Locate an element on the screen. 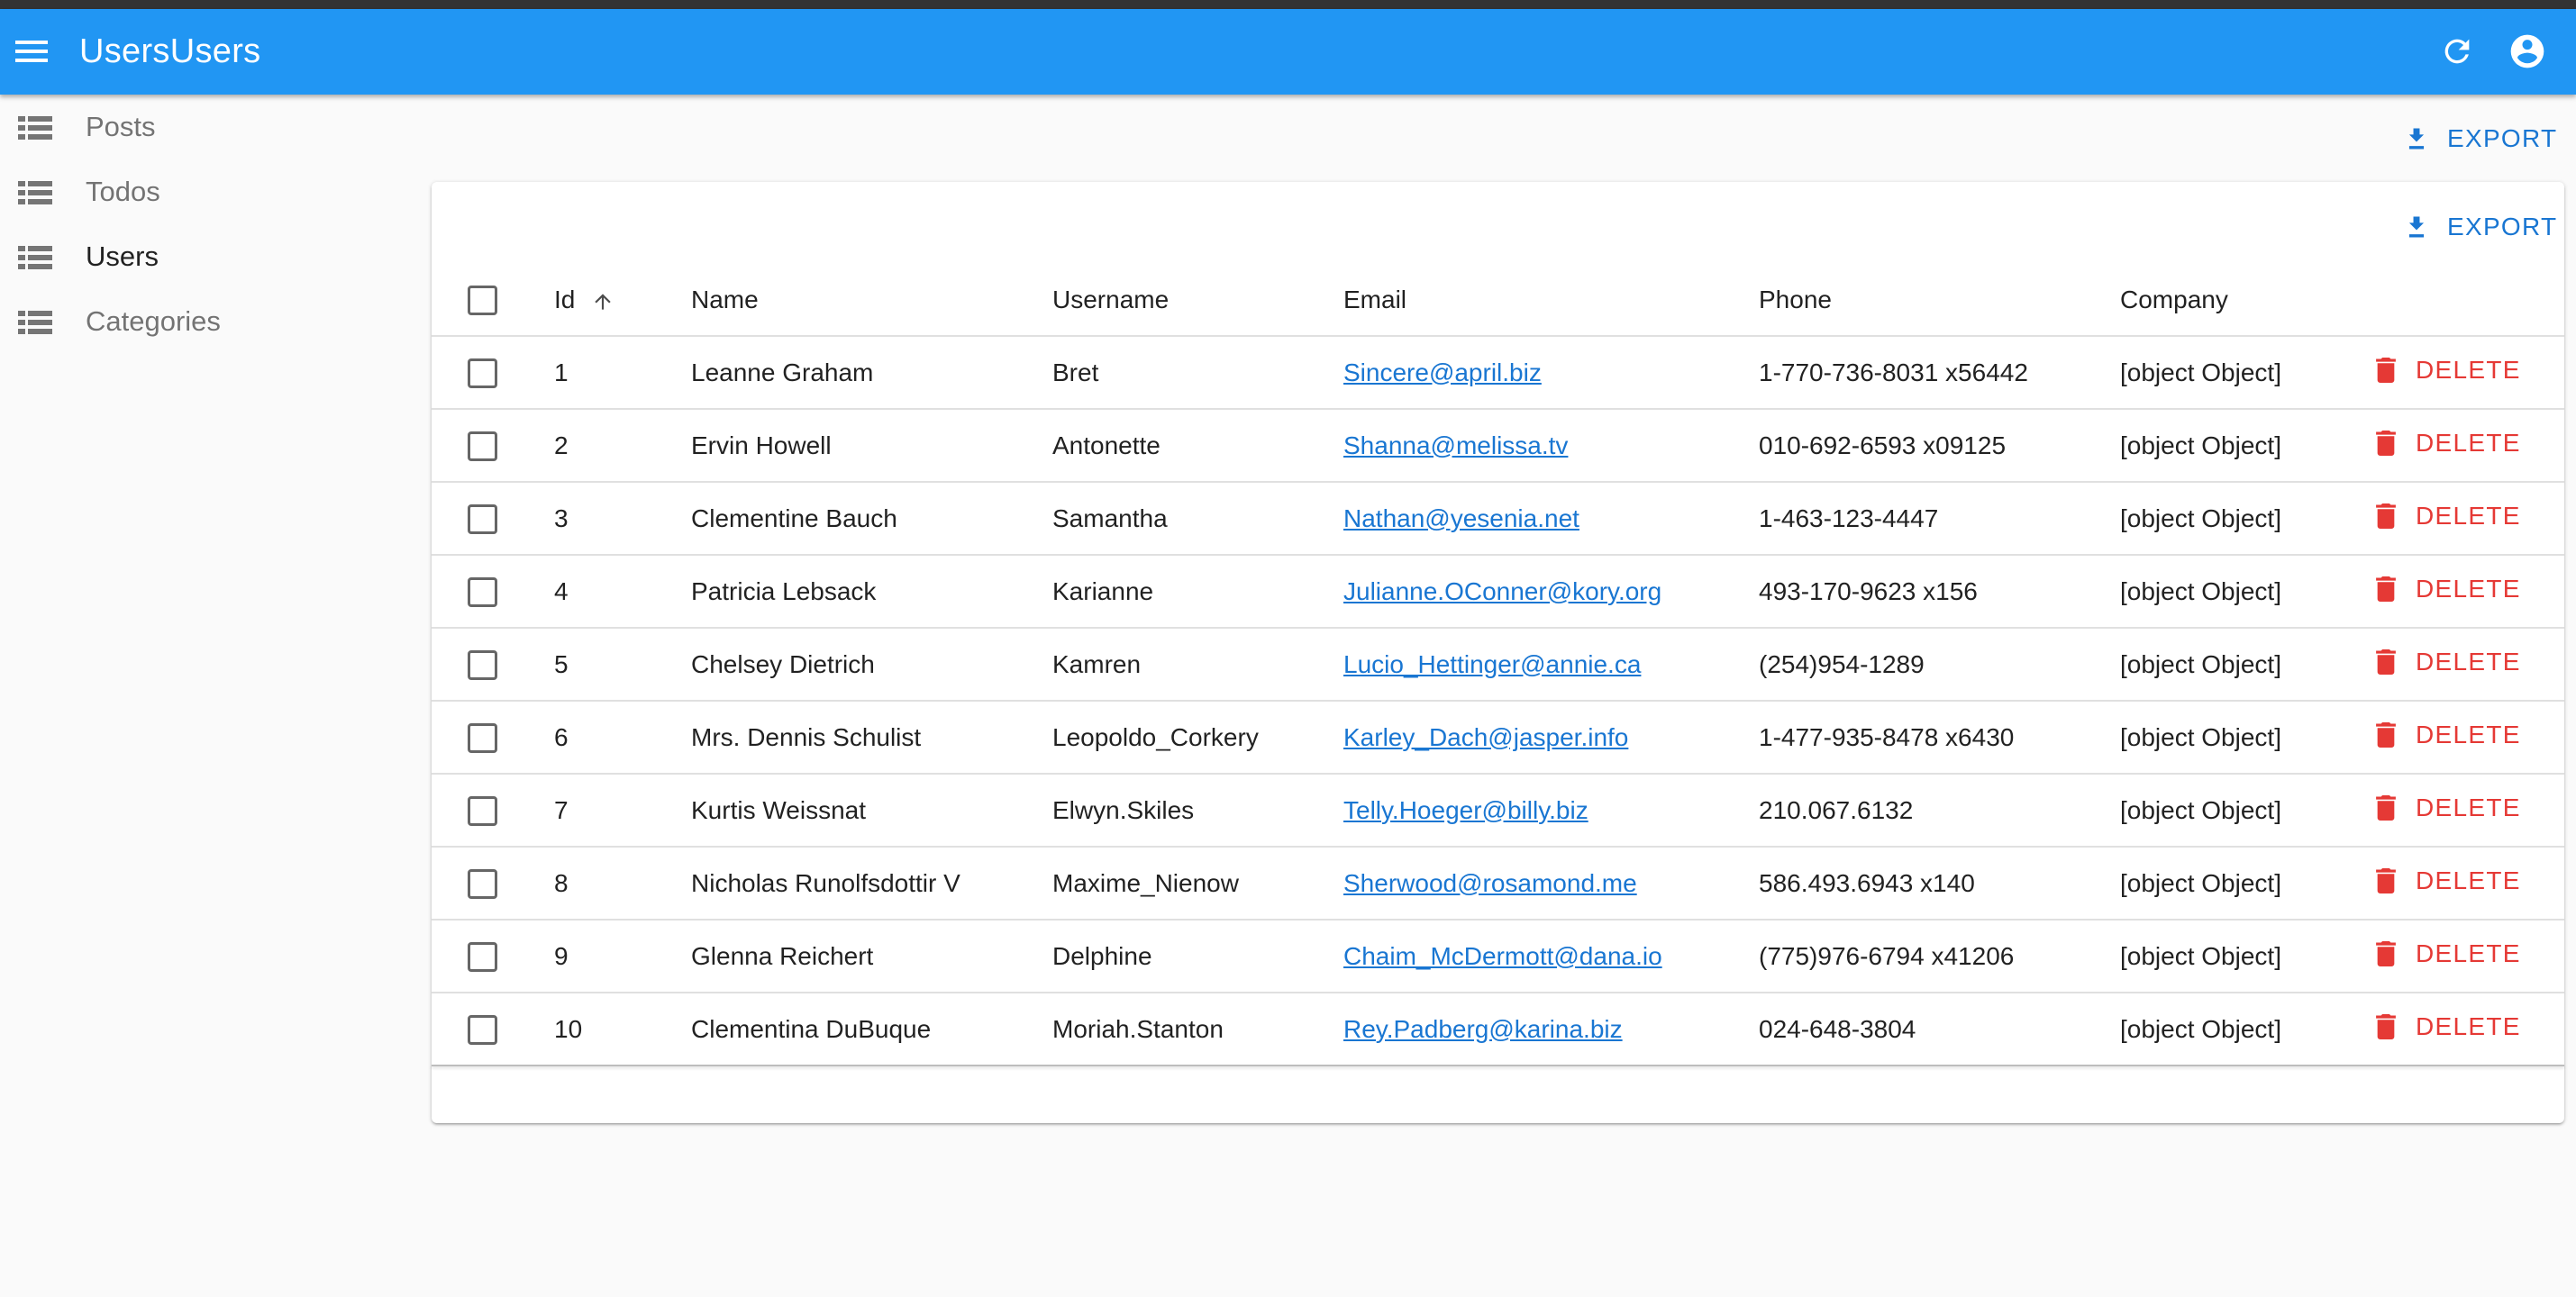 The width and height of the screenshot is (2576, 1297). refresh-button is located at coordinates (2457, 51).